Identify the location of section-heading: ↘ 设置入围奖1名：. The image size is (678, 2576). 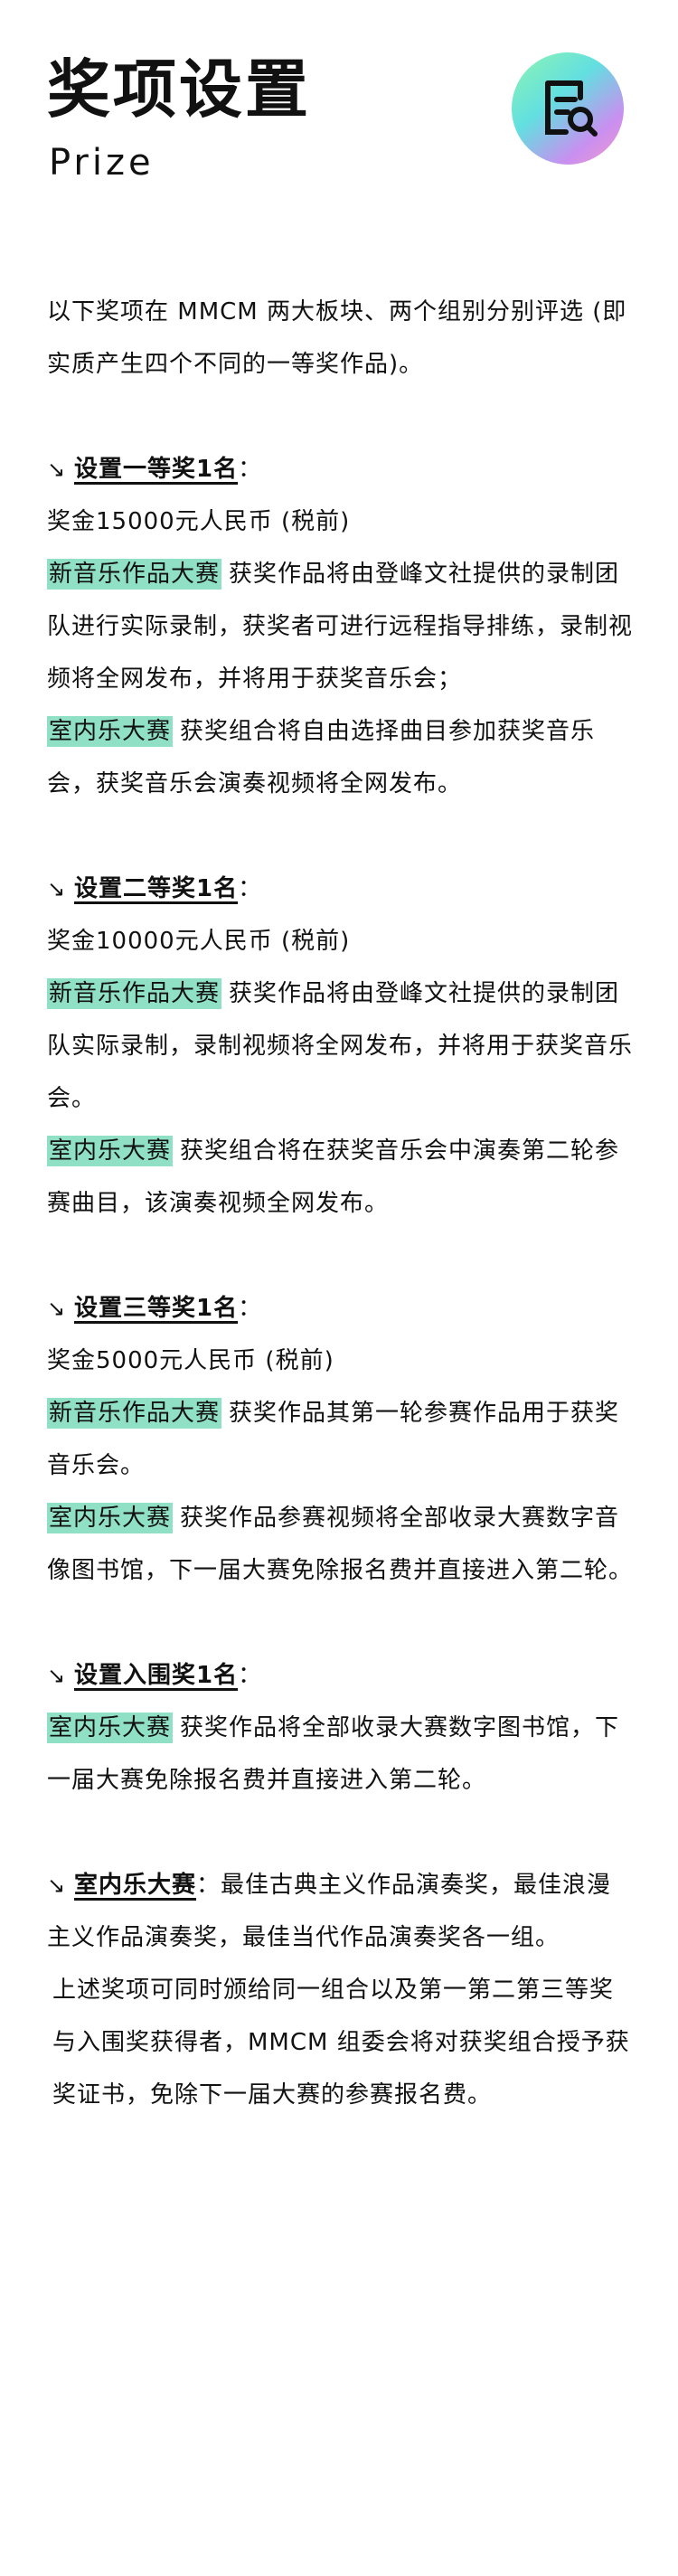
(341, 1675).